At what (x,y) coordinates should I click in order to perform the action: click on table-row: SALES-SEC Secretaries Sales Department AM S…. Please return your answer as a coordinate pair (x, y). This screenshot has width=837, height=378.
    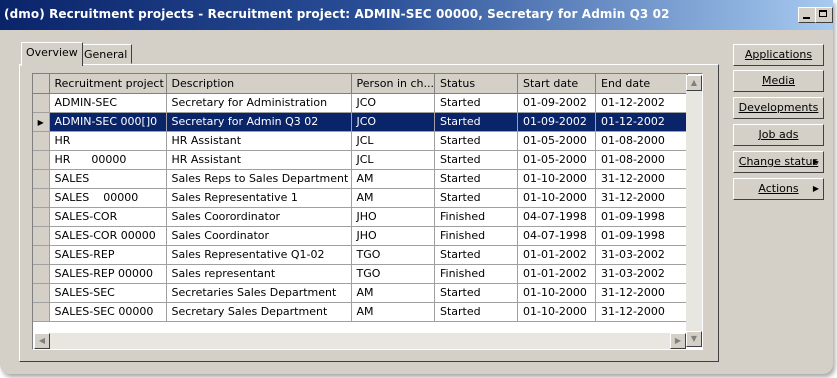
    Looking at the image, I should click on (360, 293).